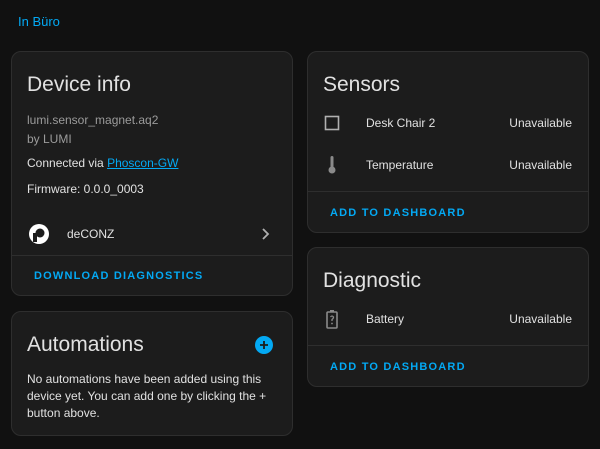 The image size is (600, 449). I want to click on sensor-name: Desk Chair 2, so click(401, 123).